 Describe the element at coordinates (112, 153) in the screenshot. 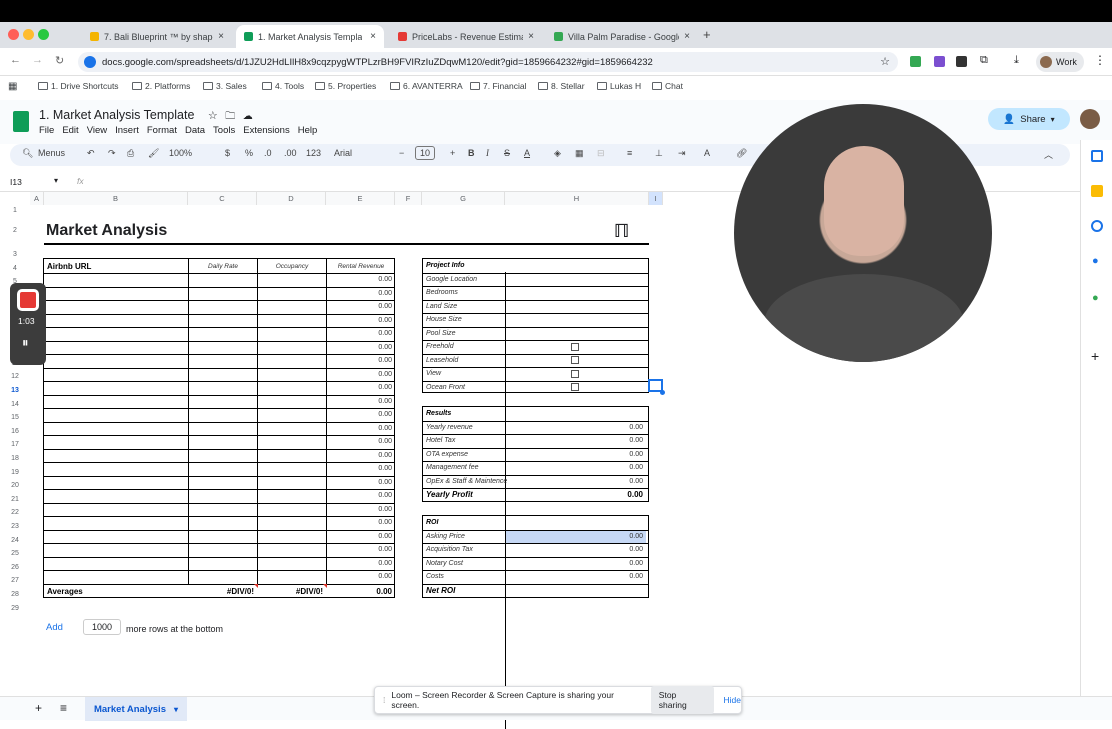

I see `redo-icon: ↷` at that location.